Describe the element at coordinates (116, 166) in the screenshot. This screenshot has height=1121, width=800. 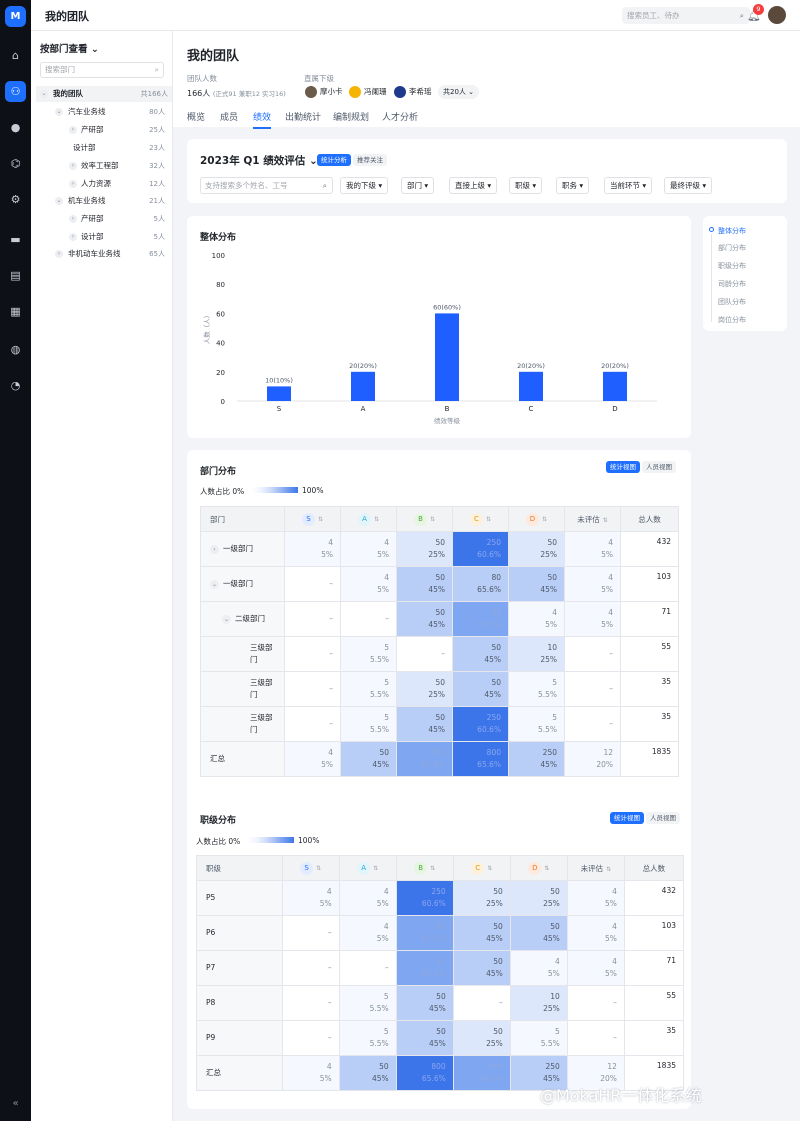
I see `tree-node: › 效率工程部 32人` at that location.